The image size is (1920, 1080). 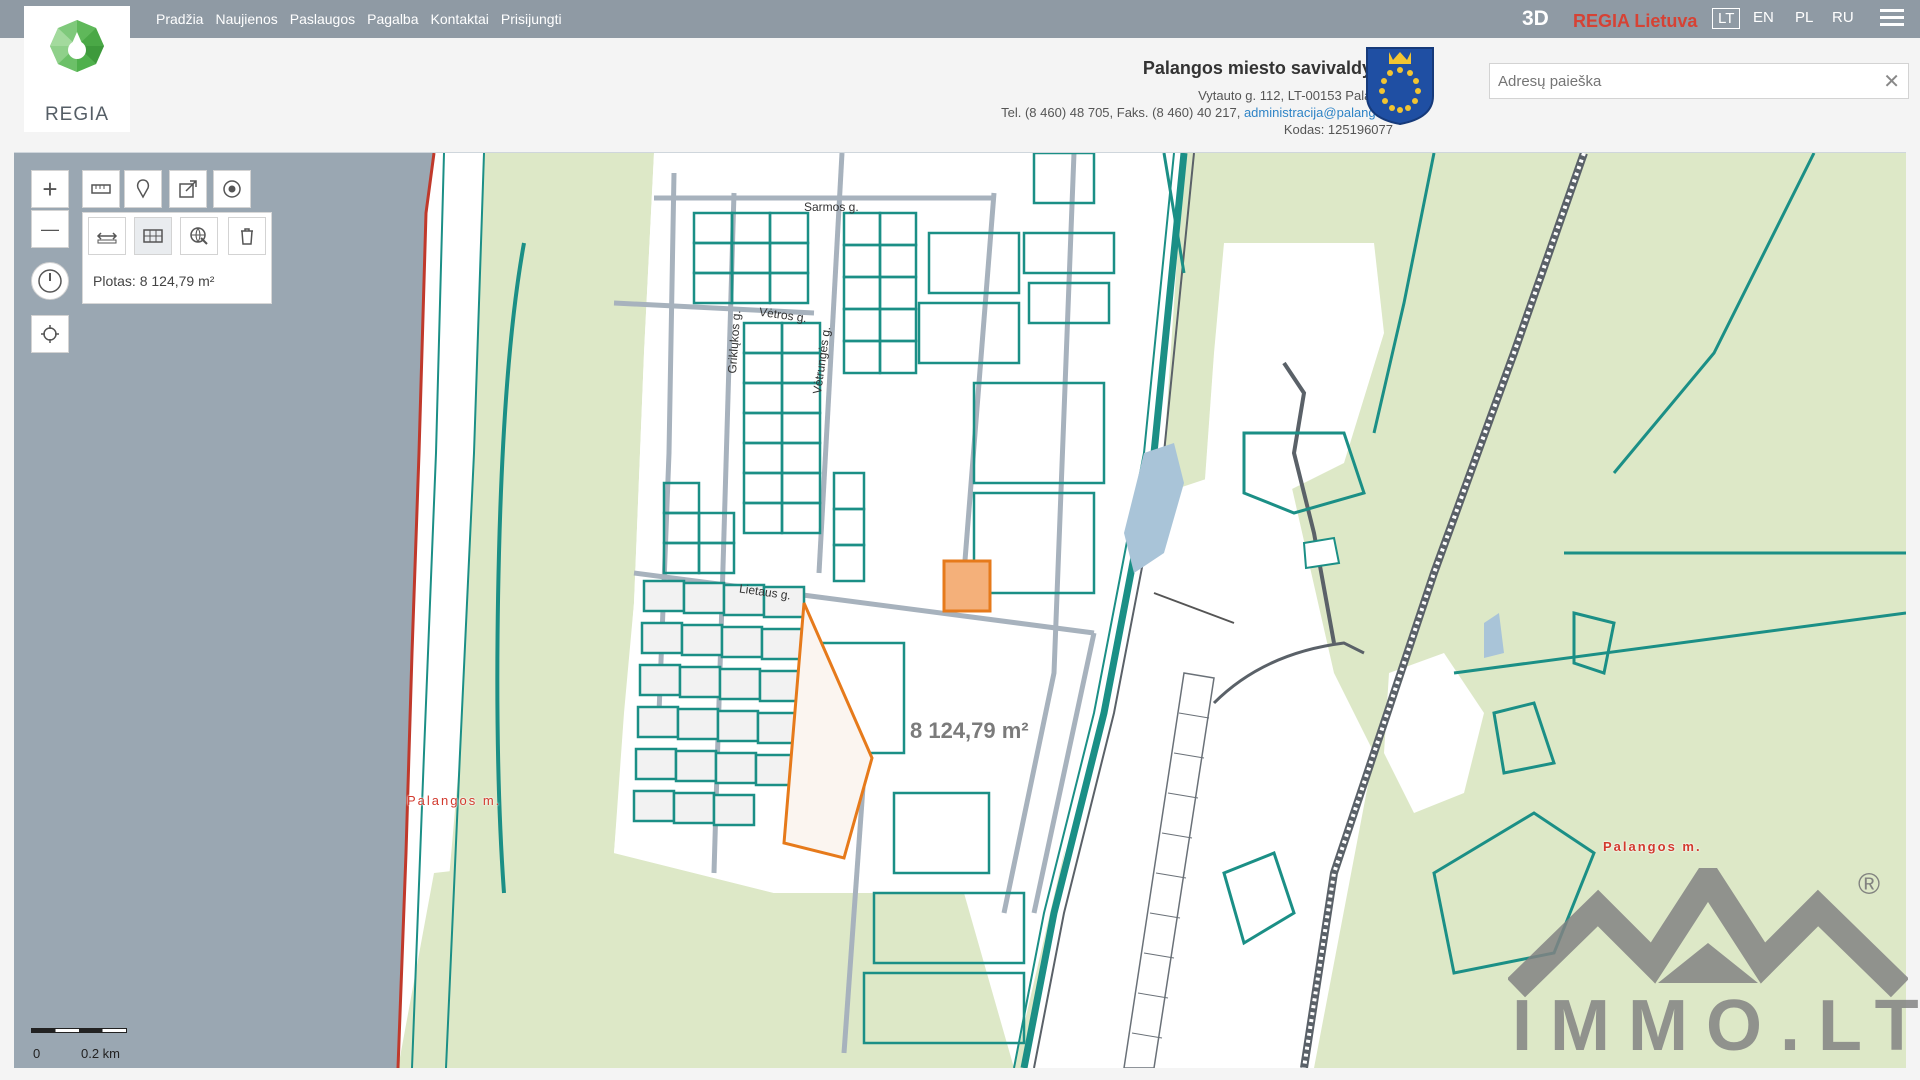 I want to click on map-pin-icon, so click(x=143, y=189).